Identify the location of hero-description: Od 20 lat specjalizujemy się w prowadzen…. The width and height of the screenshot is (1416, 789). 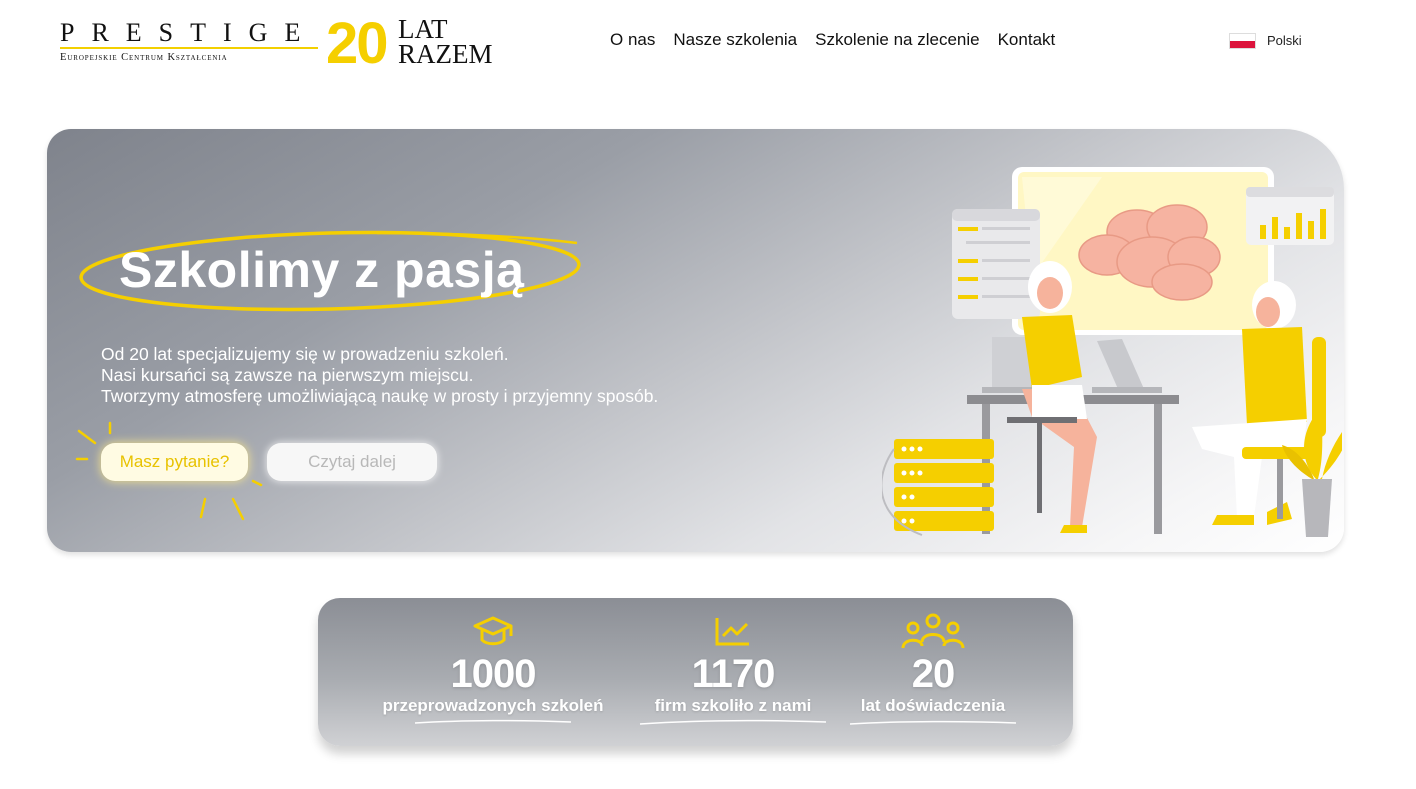
(379, 375).